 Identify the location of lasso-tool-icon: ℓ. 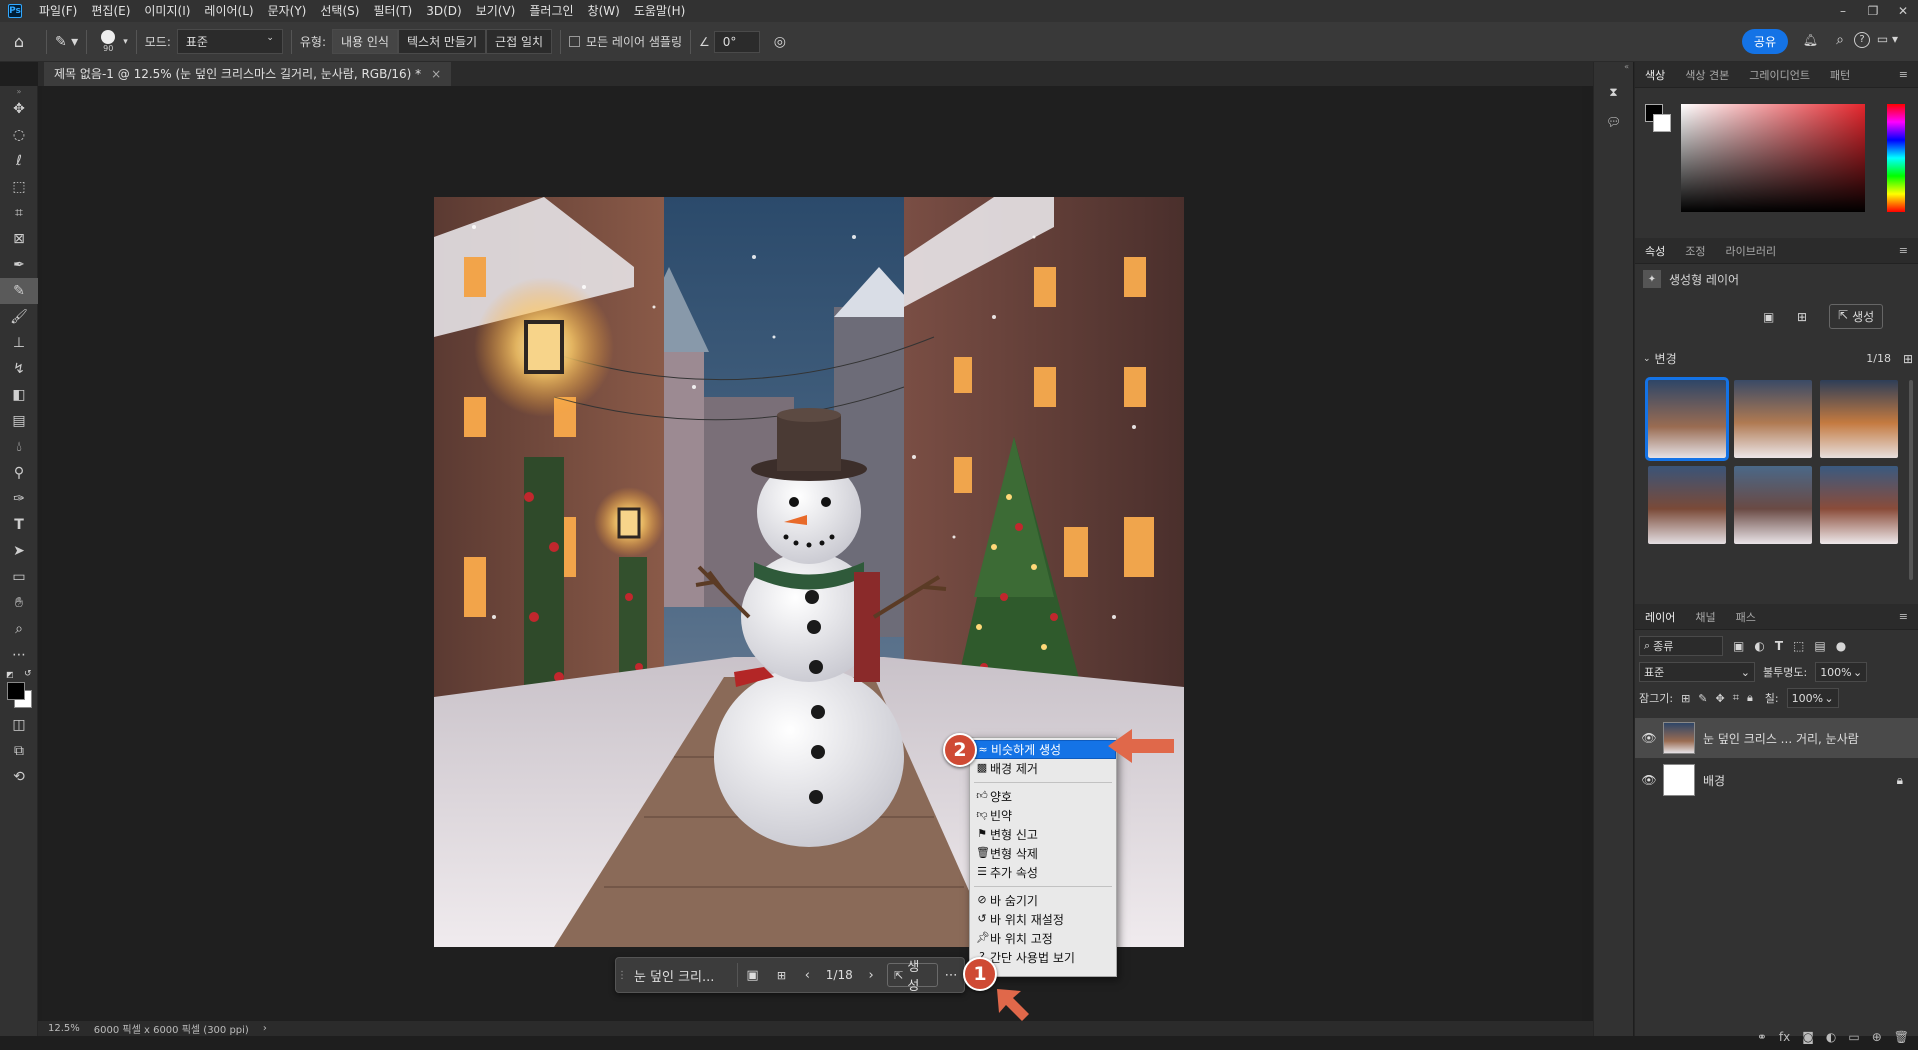
(19, 161).